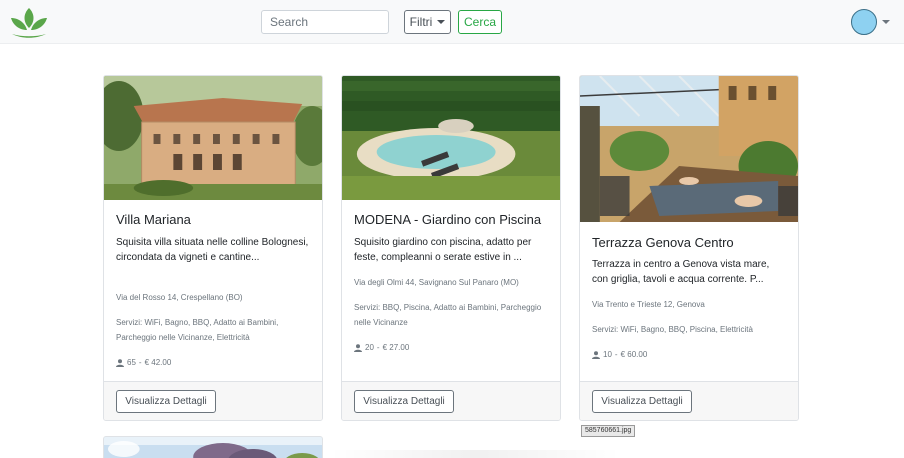 This screenshot has height=458, width=904. I want to click on price-value: € 60.00, so click(634, 354).